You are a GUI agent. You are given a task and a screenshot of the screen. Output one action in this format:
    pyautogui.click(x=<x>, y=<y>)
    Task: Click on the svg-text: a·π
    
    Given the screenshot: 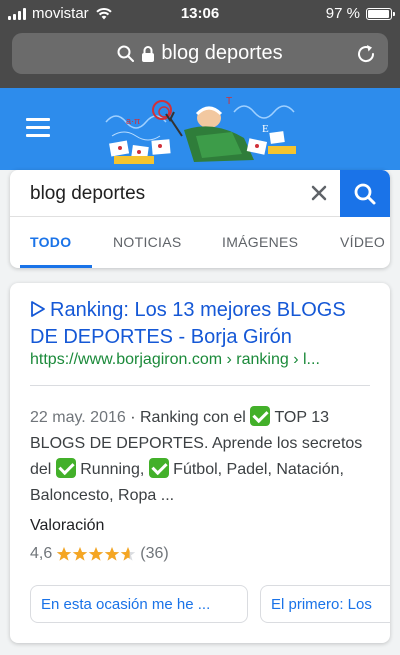 What is the action you would take?
    pyautogui.click(x=133, y=121)
    